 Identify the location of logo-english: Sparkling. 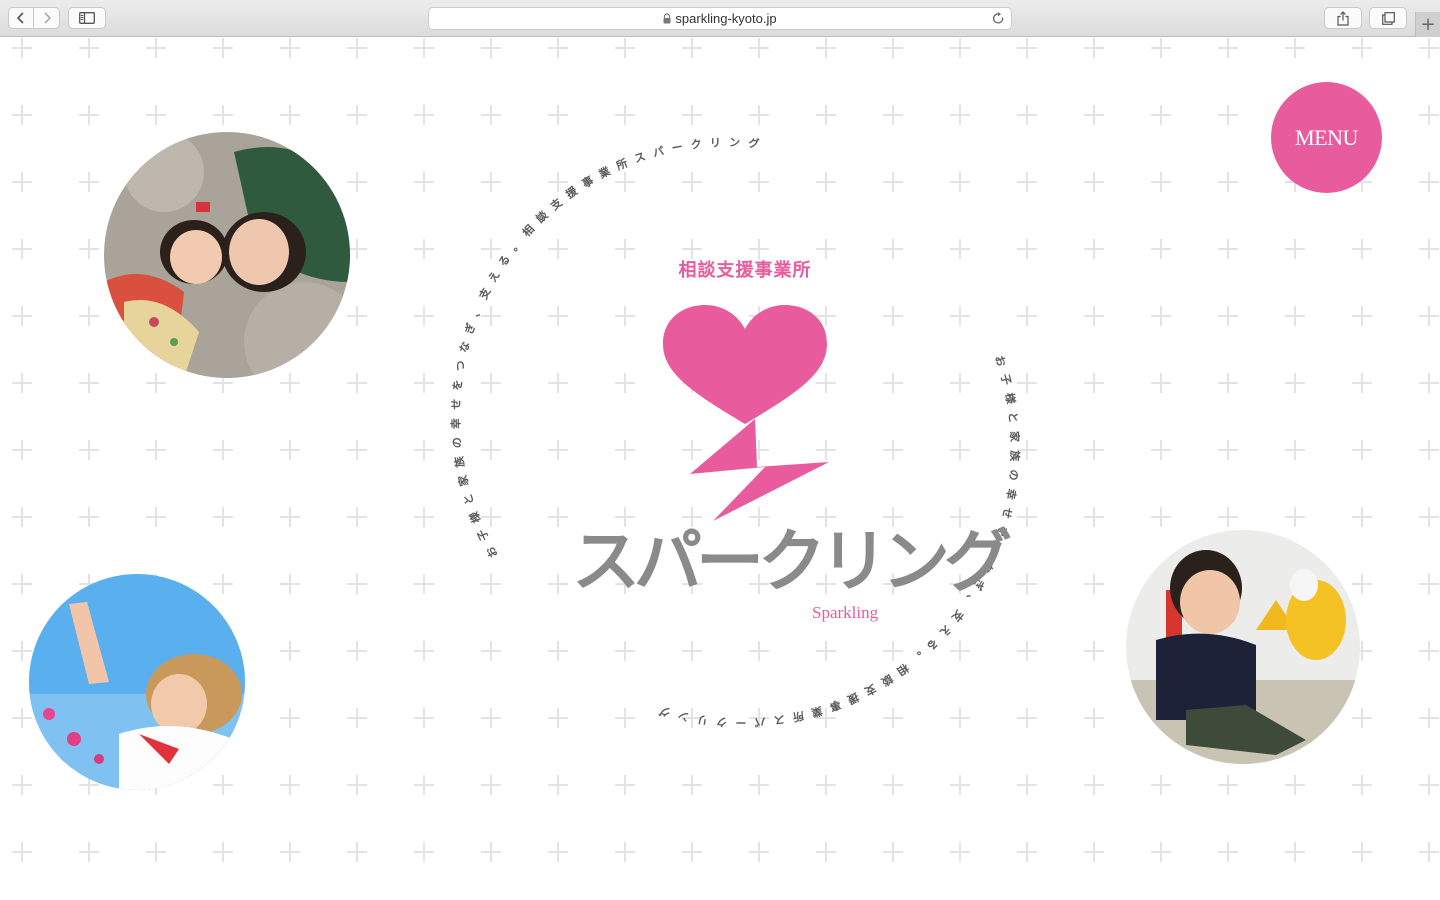
(845, 612).